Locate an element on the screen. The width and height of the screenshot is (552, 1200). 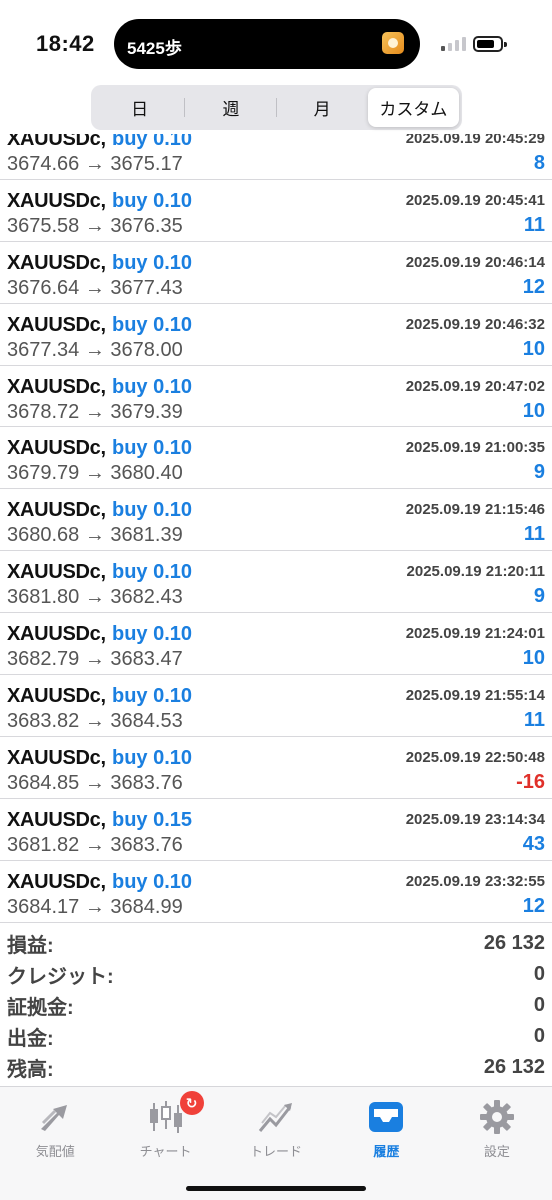
status-time: 18:42 is located at coordinates (65, 43).